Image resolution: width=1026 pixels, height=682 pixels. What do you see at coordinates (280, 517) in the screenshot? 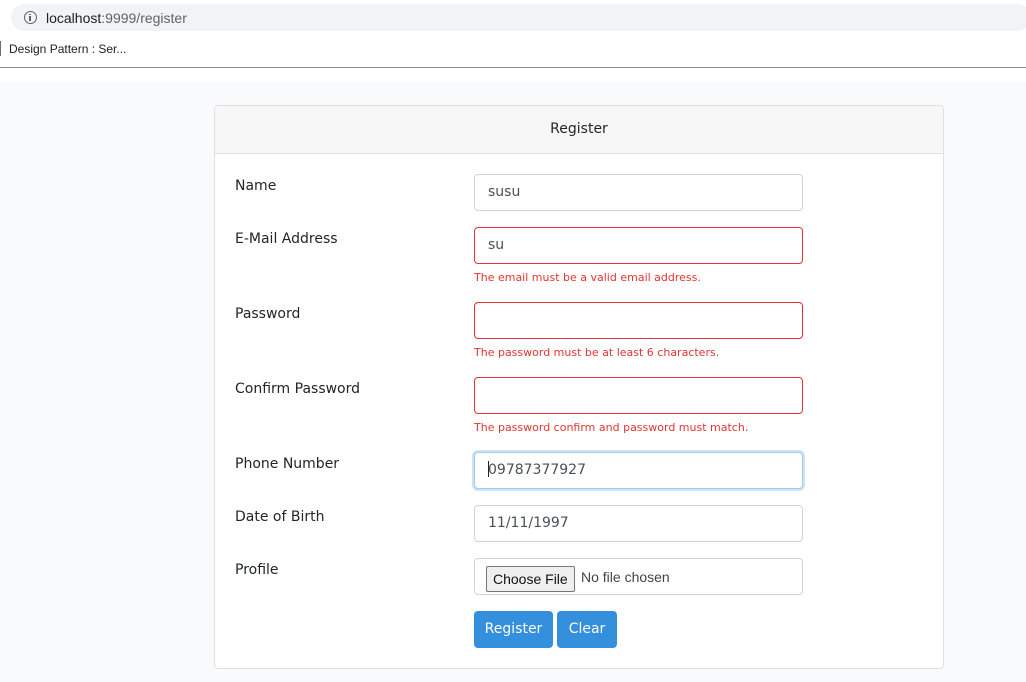
I see `dob-label: Date of Birth` at bounding box center [280, 517].